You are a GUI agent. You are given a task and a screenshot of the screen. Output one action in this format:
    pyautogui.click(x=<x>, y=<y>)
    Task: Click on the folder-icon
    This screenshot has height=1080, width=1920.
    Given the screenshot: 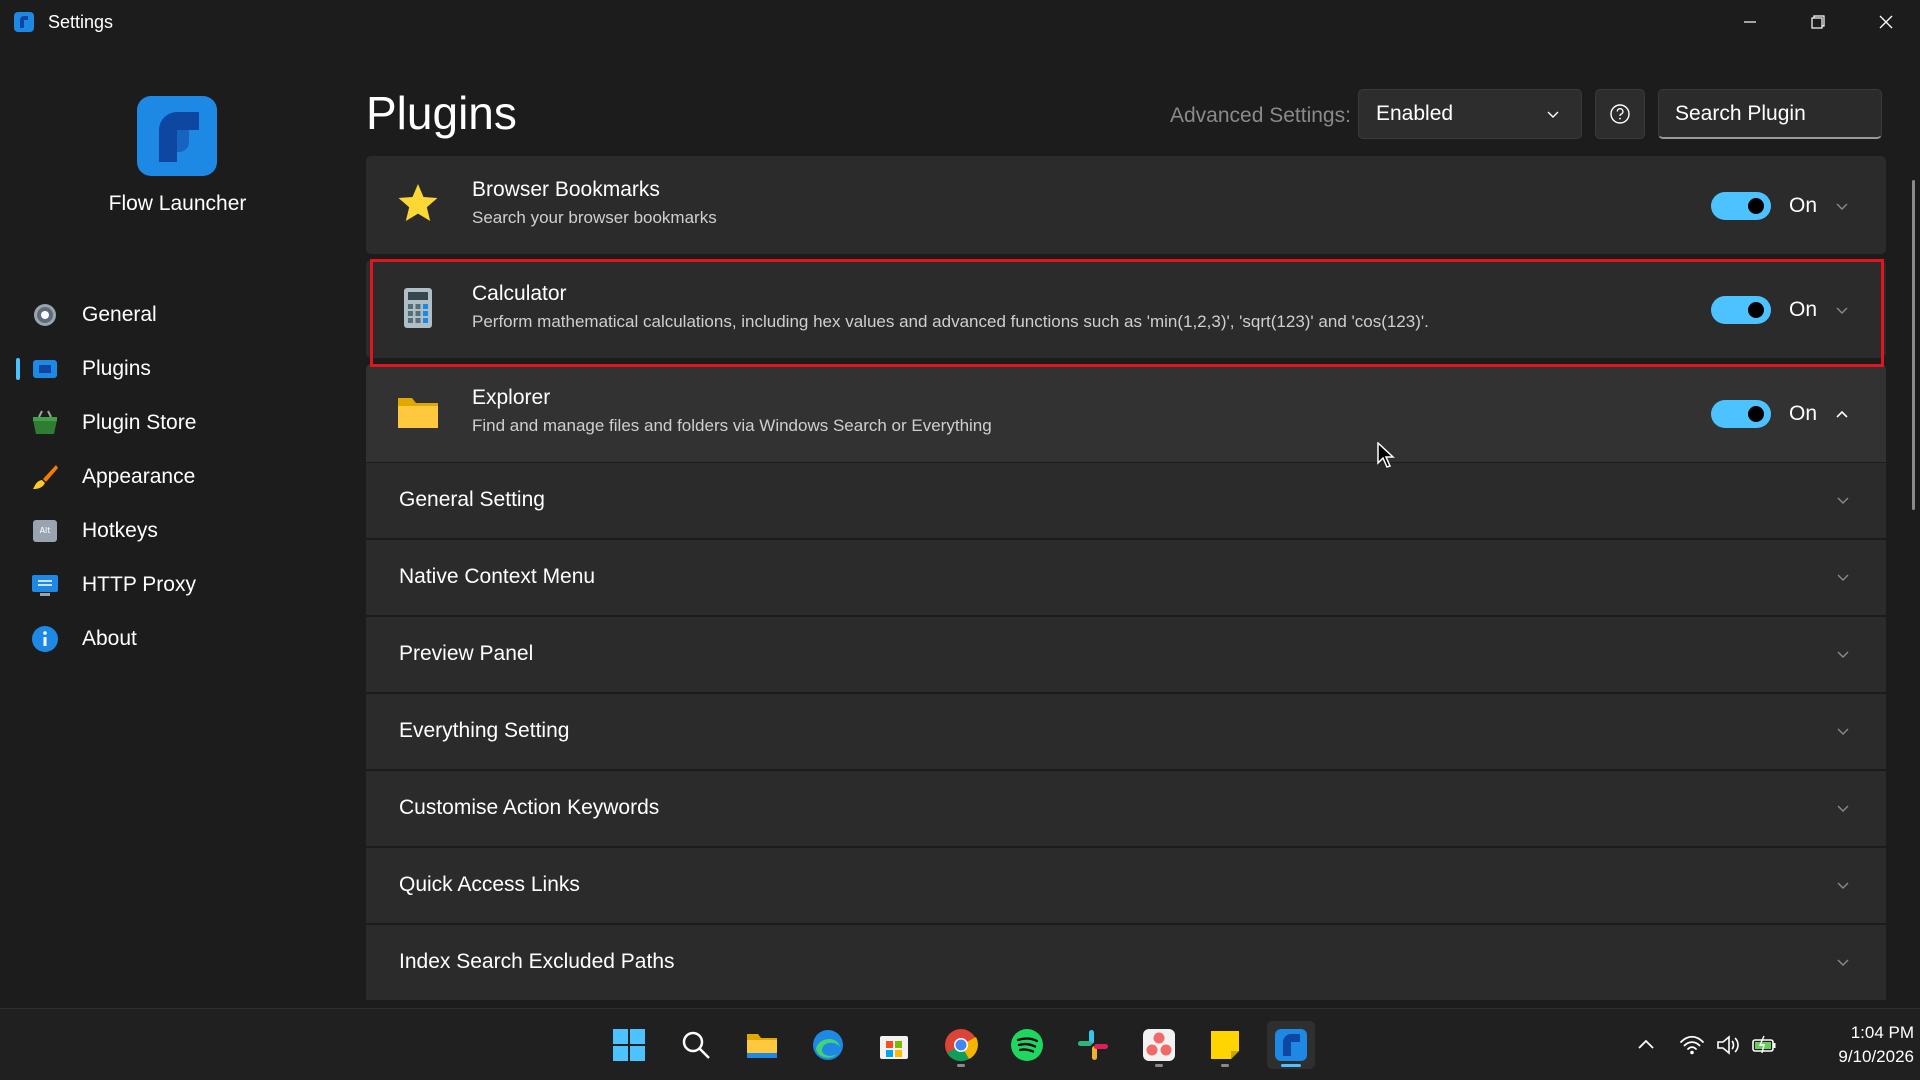 What is the action you would take?
    pyautogui.click(x=418, y=413)
    